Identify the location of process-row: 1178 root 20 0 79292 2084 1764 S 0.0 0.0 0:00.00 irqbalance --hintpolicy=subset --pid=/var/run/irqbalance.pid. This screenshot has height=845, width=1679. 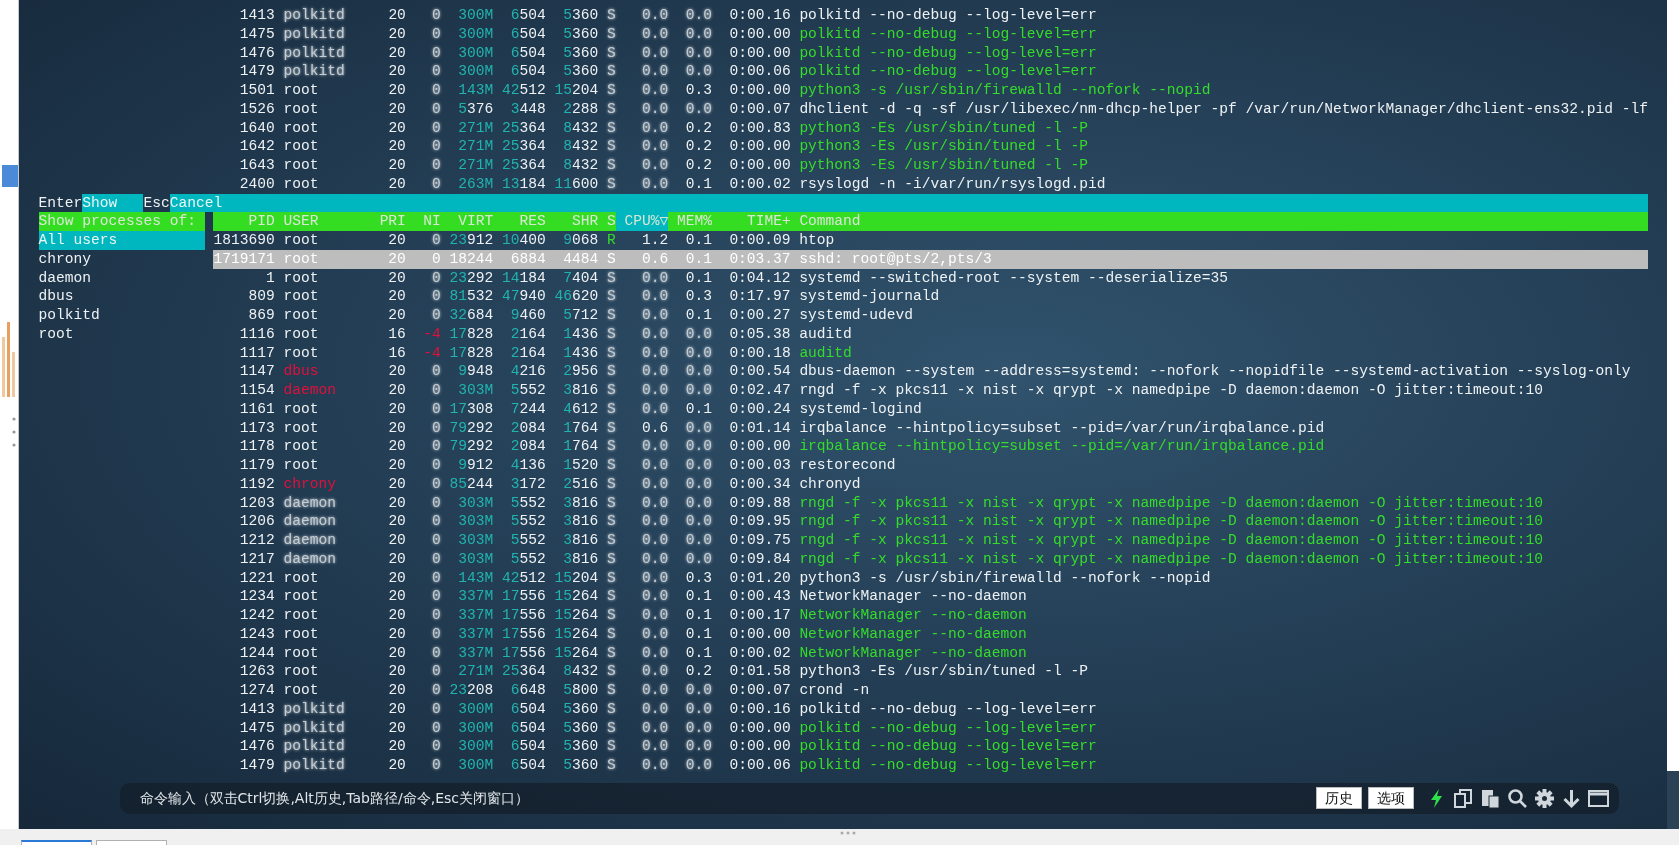
(931, 446).